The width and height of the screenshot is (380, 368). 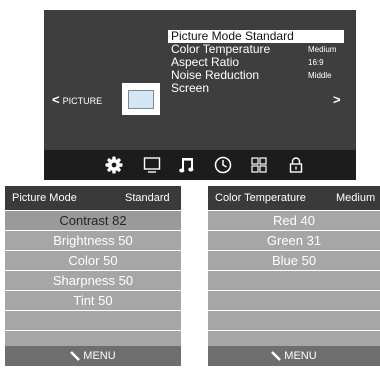 What do you see at coordinates (320, 75) in the screenshot?
I see `menu-item-value: Middle` at bounding box center [320, 75].